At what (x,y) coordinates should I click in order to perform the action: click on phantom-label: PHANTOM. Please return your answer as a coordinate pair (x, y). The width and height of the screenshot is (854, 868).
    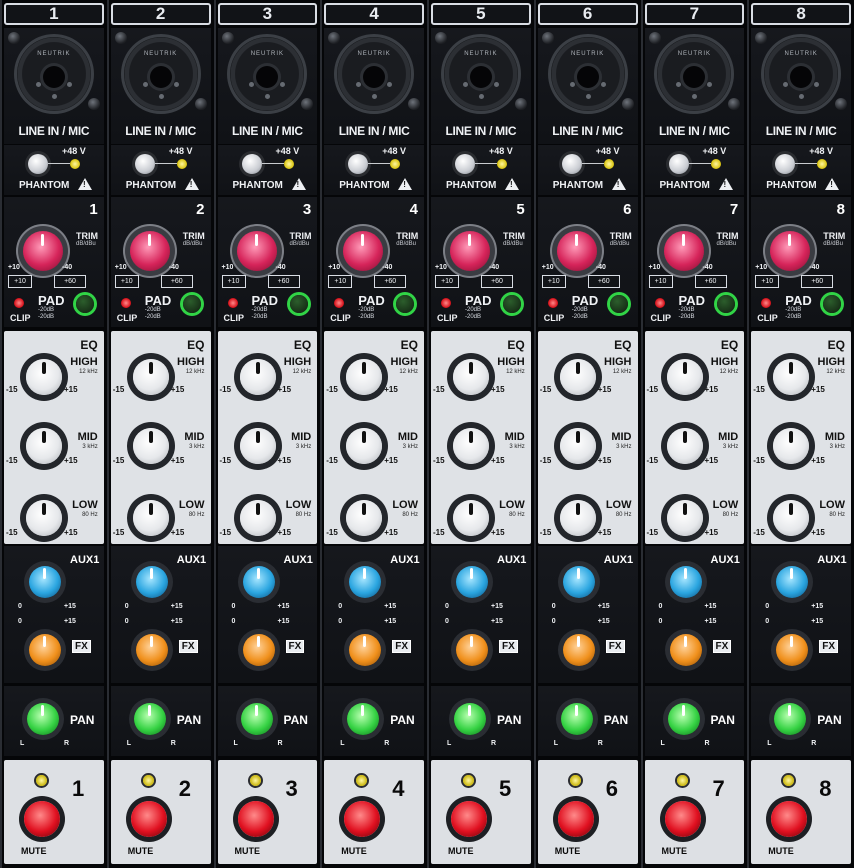
    Looking at the image, I should click on (471, 185).